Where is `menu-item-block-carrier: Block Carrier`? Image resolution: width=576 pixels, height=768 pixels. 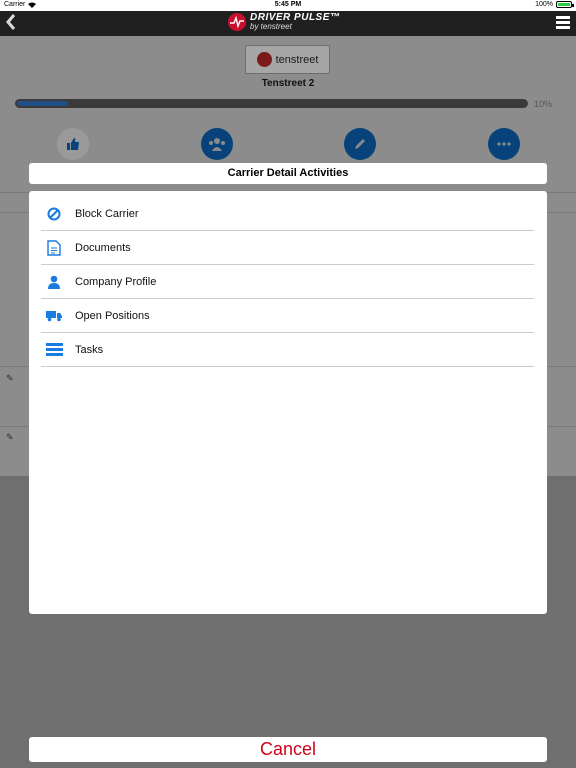
menu-item-block-carrier: Block Carrier is located at coordinates (287, 214).